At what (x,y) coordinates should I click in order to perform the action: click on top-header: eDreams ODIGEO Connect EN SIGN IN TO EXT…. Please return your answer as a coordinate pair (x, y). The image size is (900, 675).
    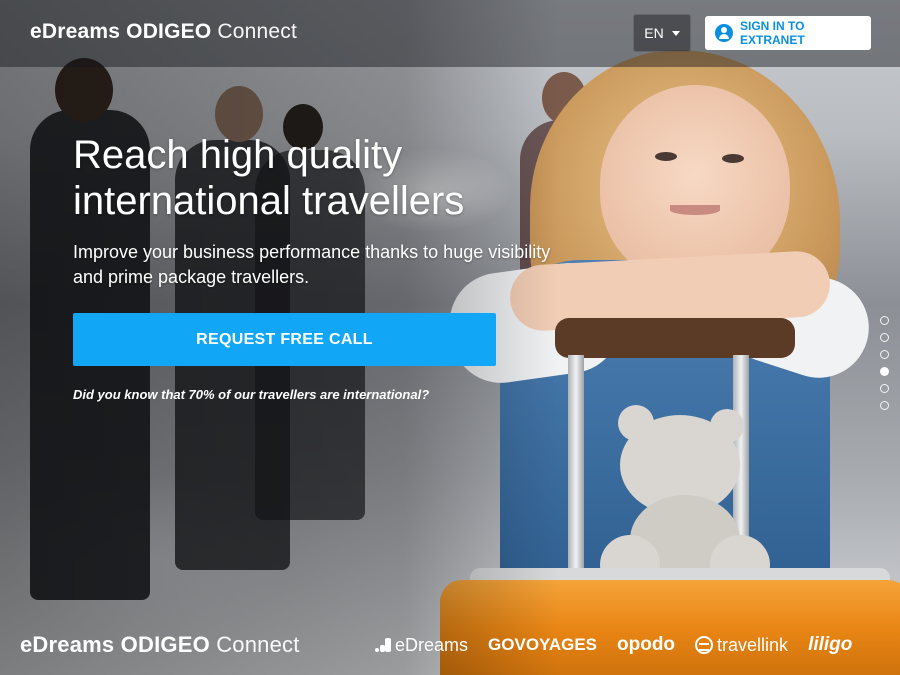
    Looking at the image, I should click on (450, 33).